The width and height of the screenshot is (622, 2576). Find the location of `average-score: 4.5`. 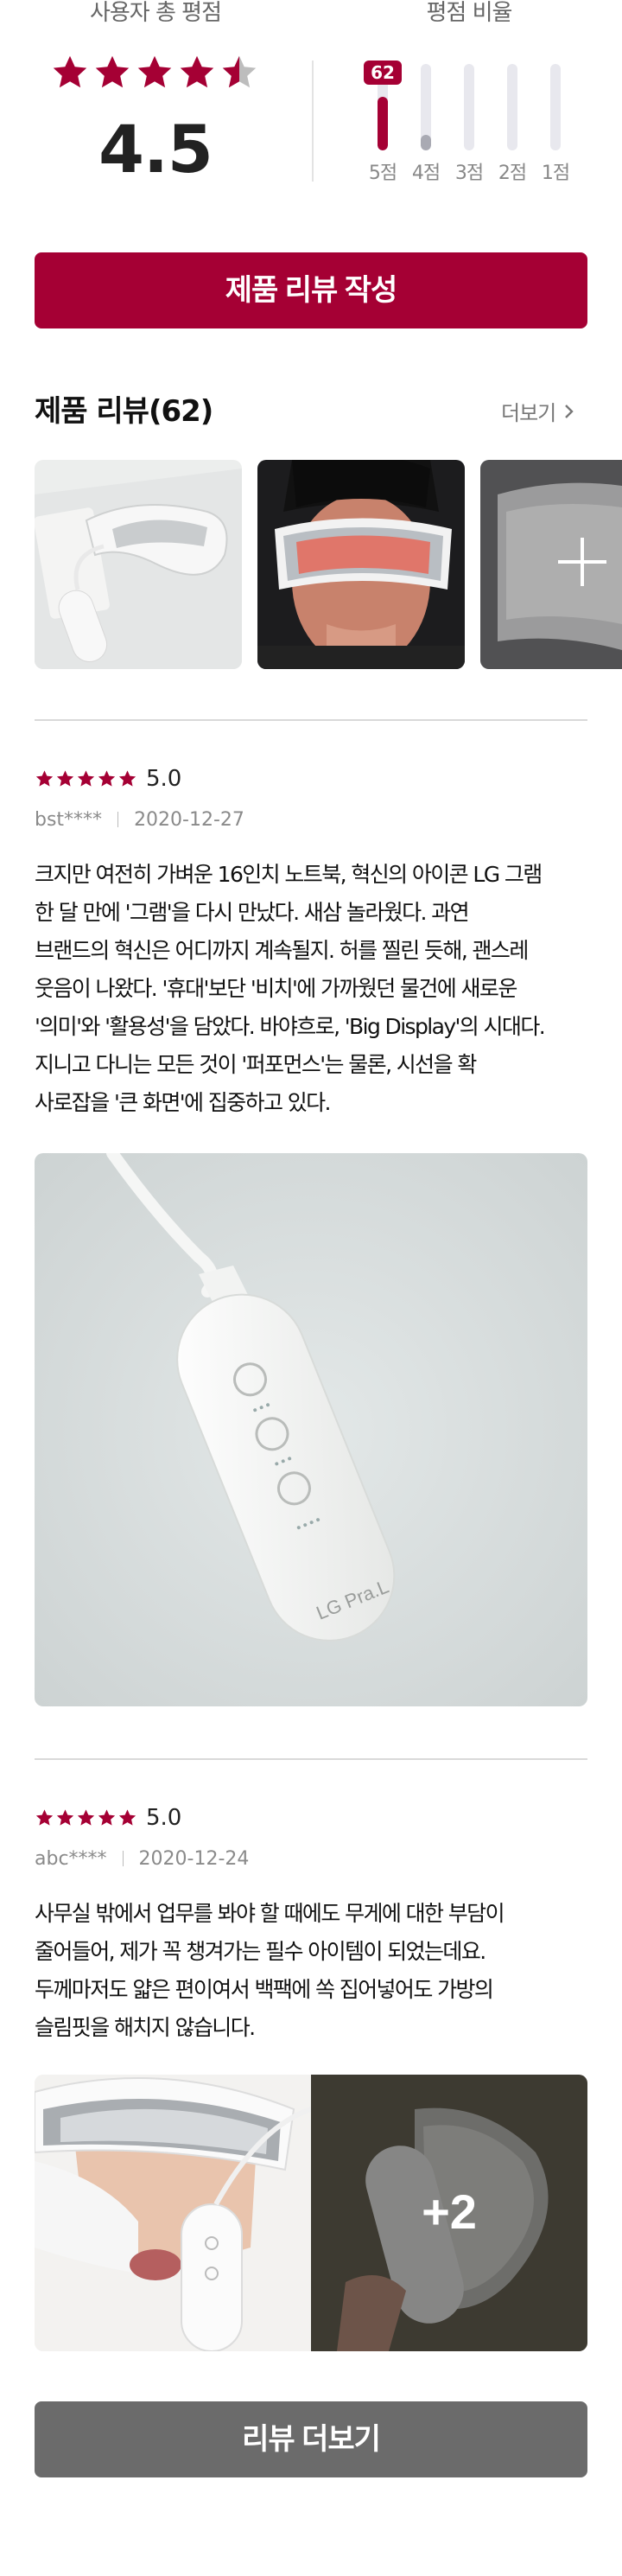

average-score: 4.5 is located at coordinates (155, 149).